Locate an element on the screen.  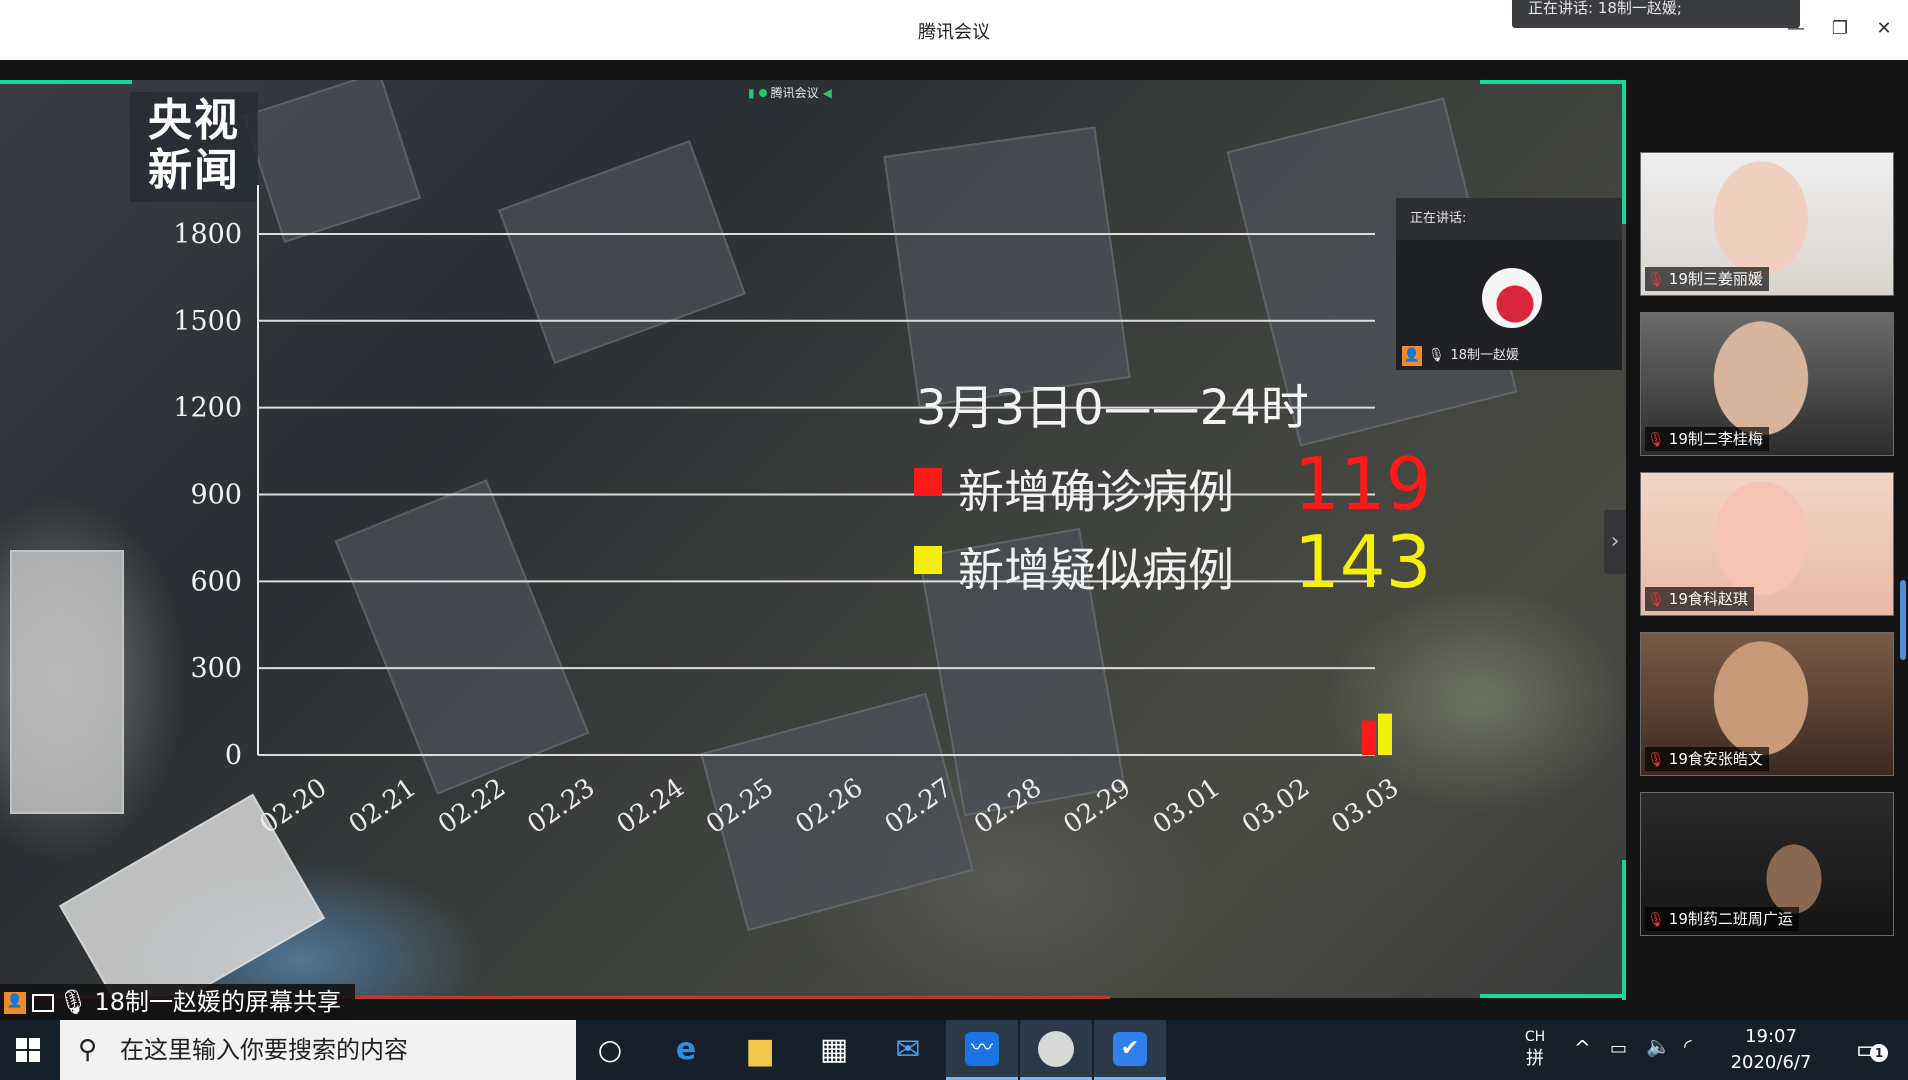
participant-scrollbar is located at coordinates (1903, 620).